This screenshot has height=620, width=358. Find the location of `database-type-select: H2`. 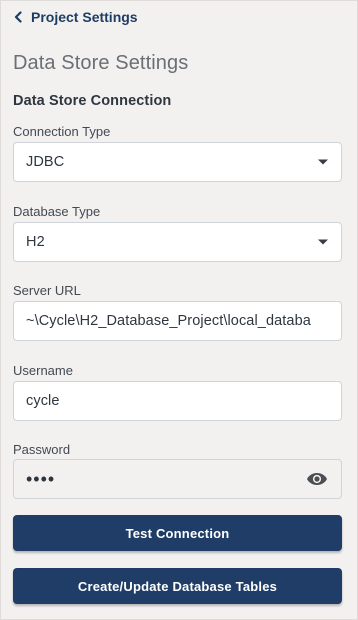

database-type-select: H2 is located at coordinates (177, 242).